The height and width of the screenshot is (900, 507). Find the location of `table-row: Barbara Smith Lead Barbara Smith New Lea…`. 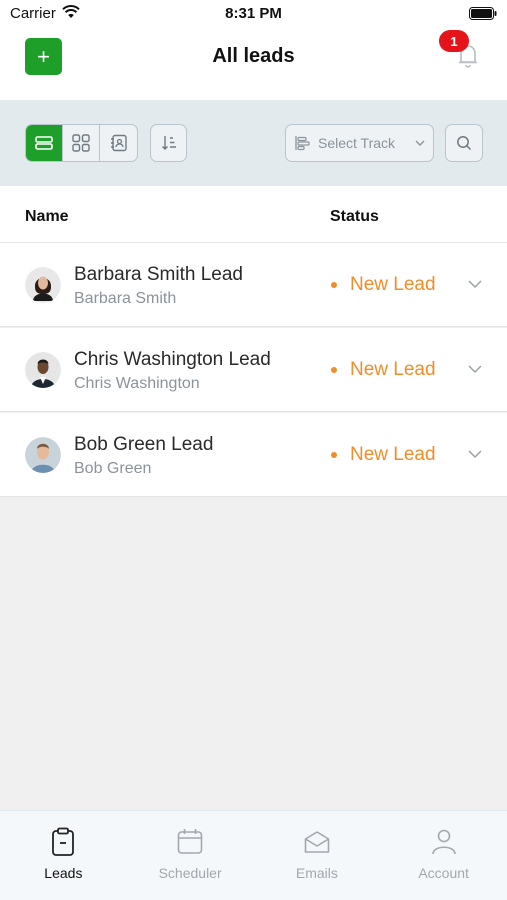

table-row: Barbara Smith Lead Barbara Smith New Lea… is located at coordinates (253, 285).